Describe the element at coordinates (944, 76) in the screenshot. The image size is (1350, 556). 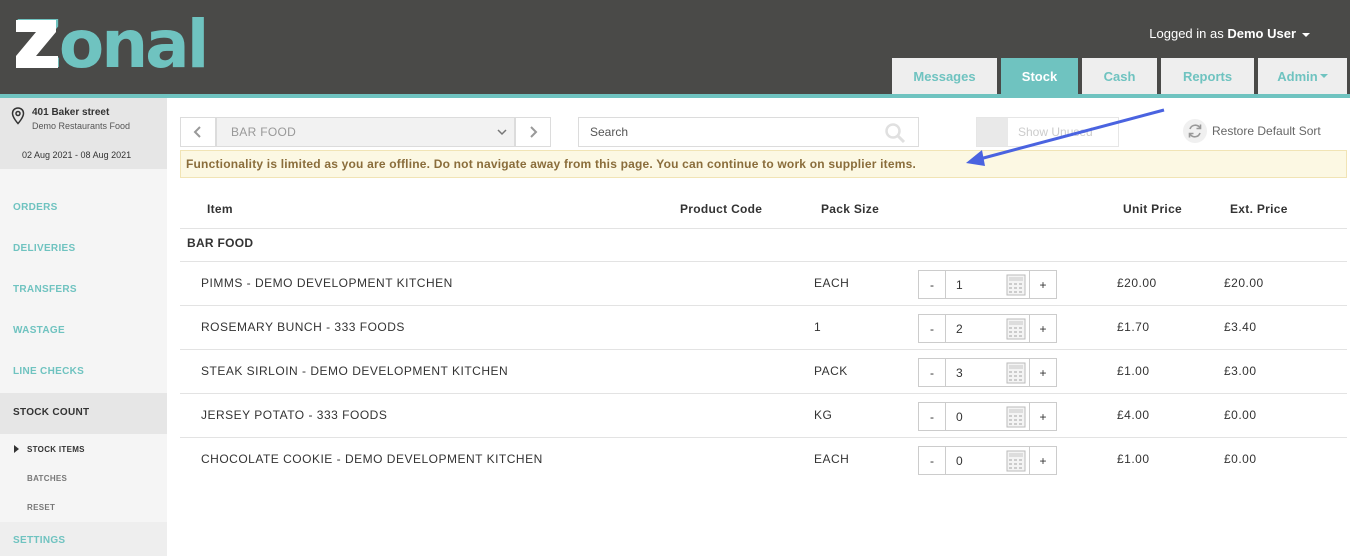
I see `tab-messages: Messages` at that location.